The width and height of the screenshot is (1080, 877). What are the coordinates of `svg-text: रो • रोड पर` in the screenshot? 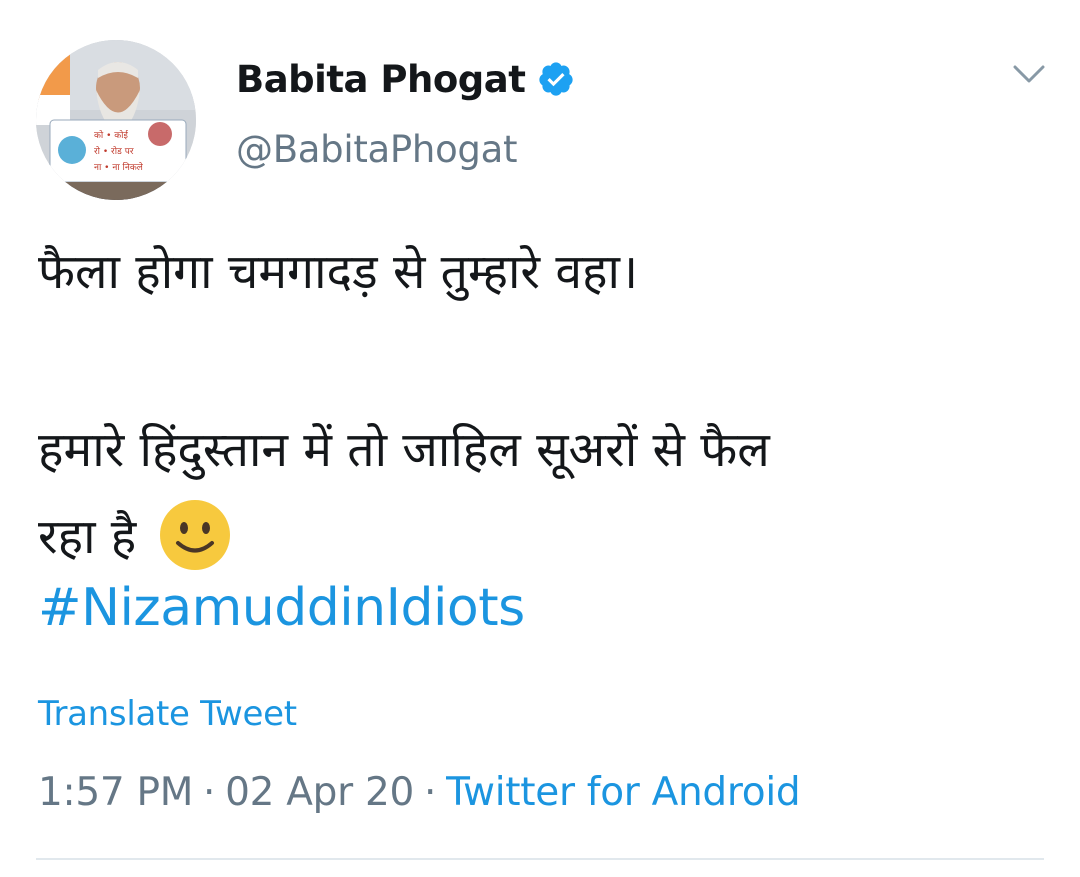 It's located at (114, 151).